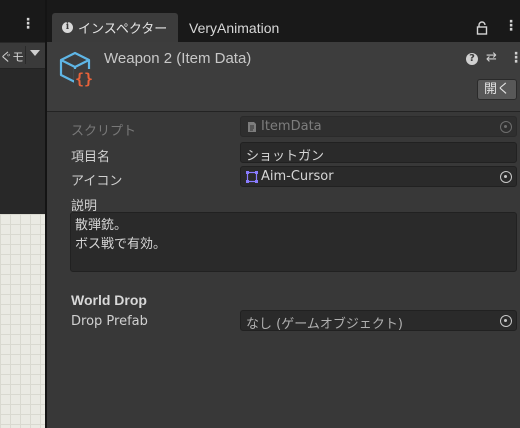 This screenshot has height=428, width=520. What do you see at coordinates (291, 126) in the screenshot?
I see `script-value: ItemData` at bounding box center [291, 126].